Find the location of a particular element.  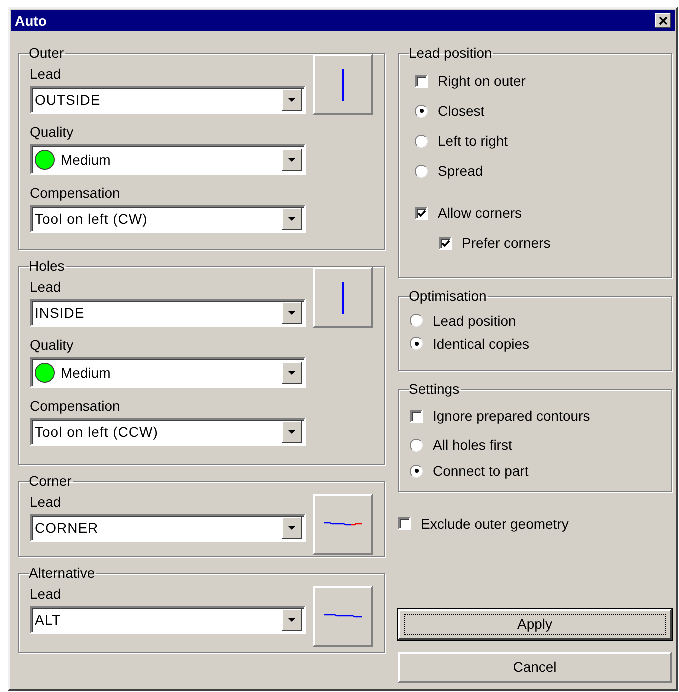

group-title: Lead position is located at coordinates (451, 53).